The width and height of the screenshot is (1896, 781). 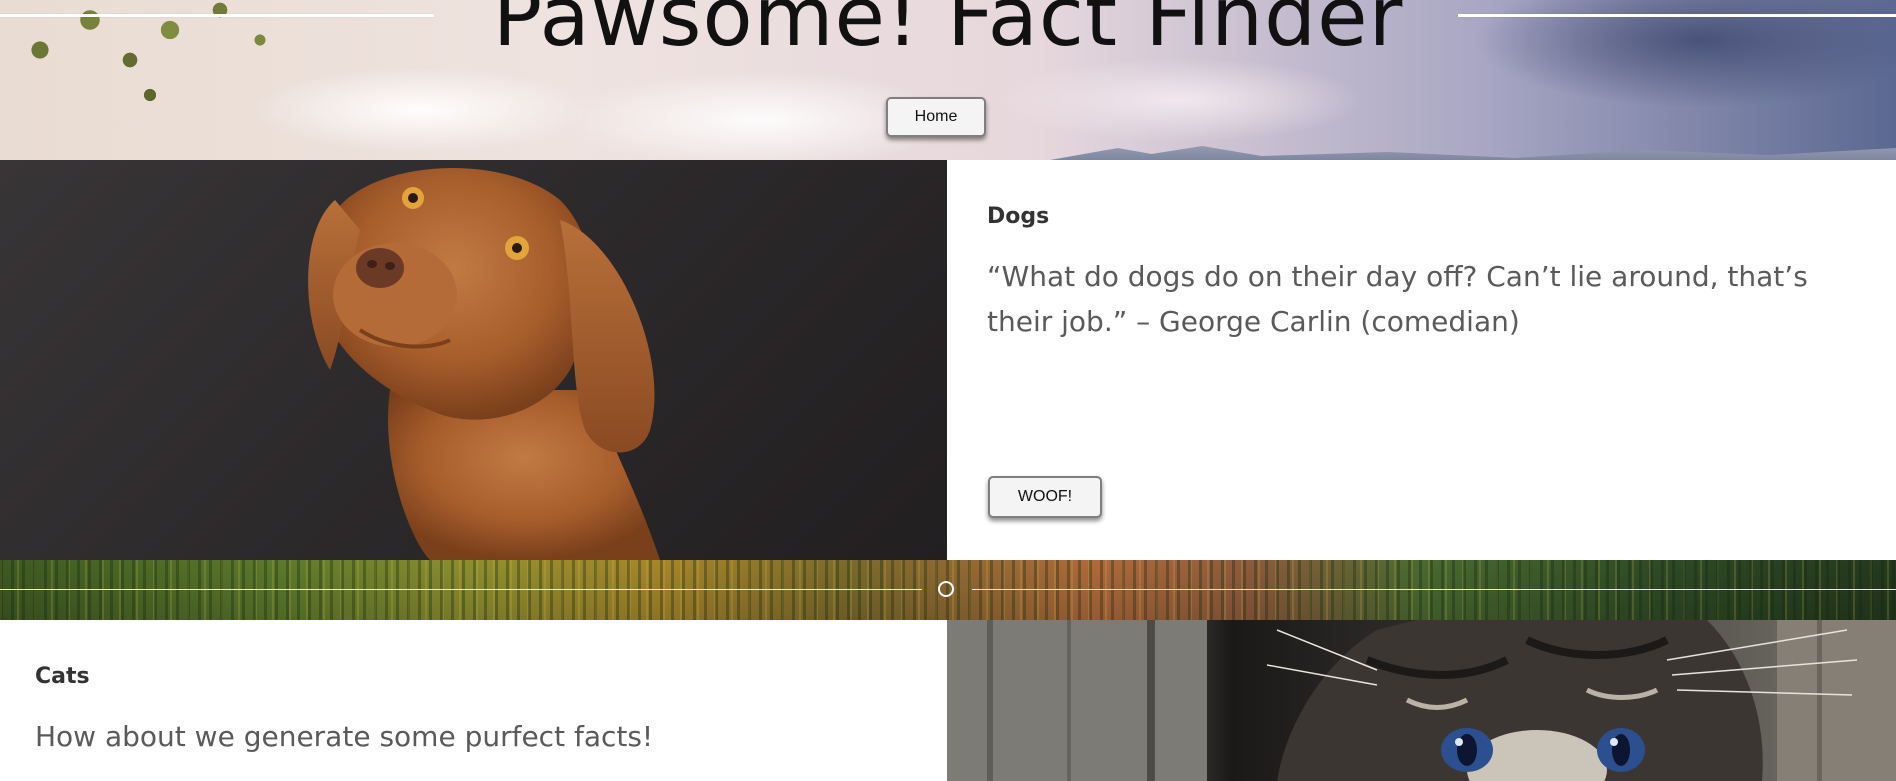 I want to click on home-button: Home, so click(x=936, y=117).